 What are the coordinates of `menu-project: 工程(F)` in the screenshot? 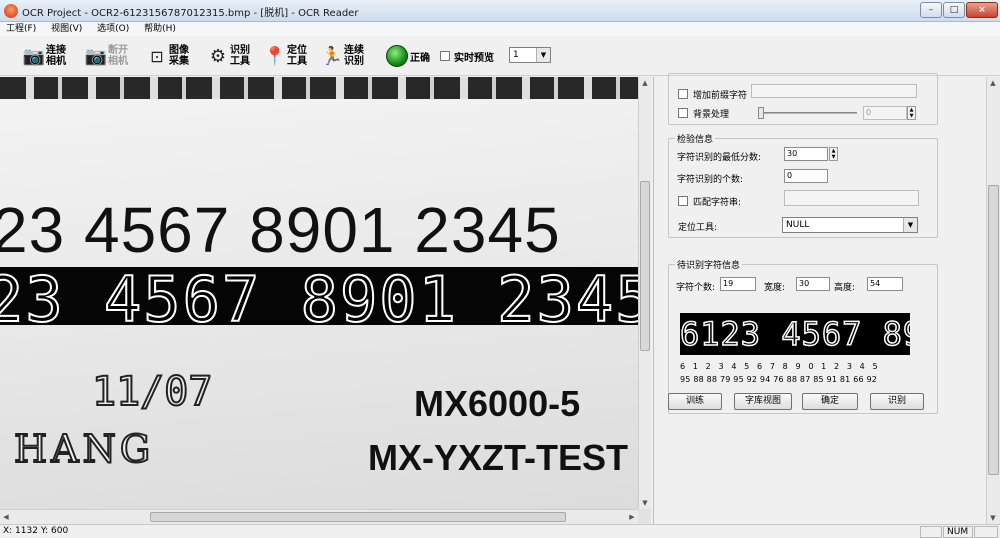 It's located at (21, 29).